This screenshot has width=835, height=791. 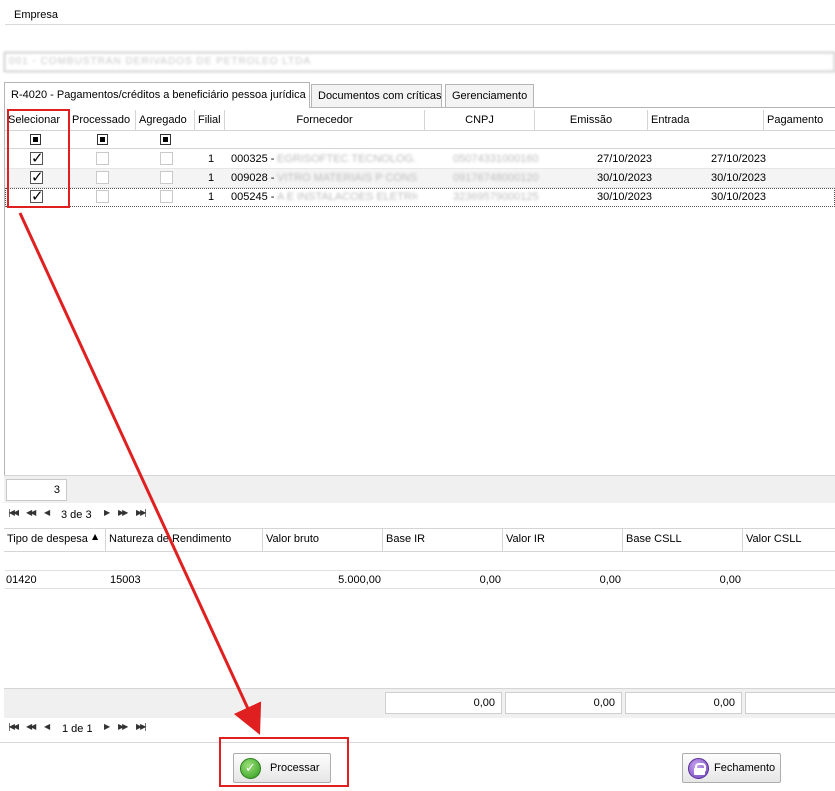 What do you see at coordinates (799, 120) in the screenshot?
I see `col-header-pagamento: Pagamento` at bounding box center [799, 120].